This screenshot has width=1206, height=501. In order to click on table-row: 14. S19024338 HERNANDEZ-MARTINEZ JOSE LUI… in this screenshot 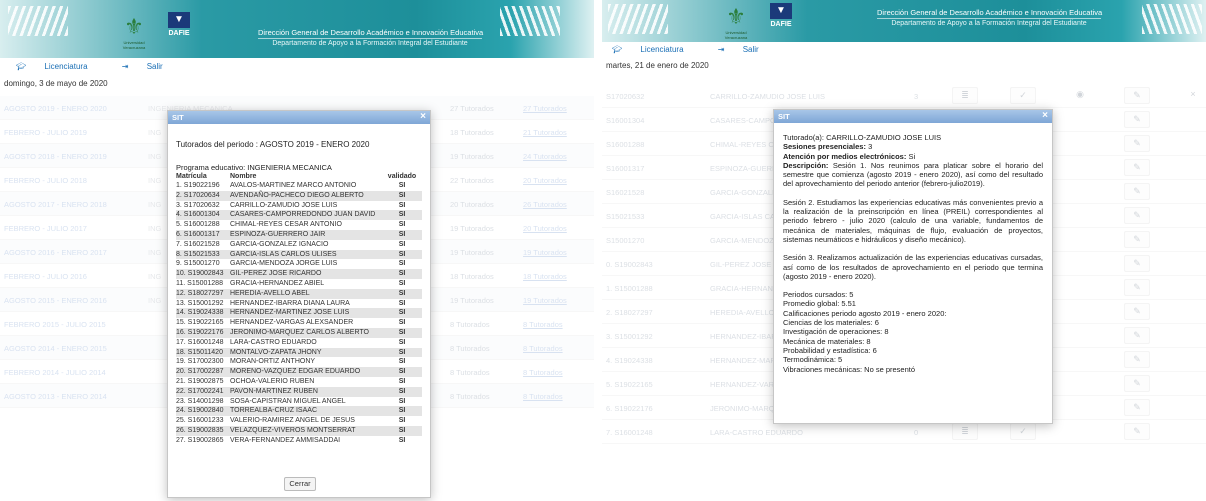, I will do `click(299, 313)`.